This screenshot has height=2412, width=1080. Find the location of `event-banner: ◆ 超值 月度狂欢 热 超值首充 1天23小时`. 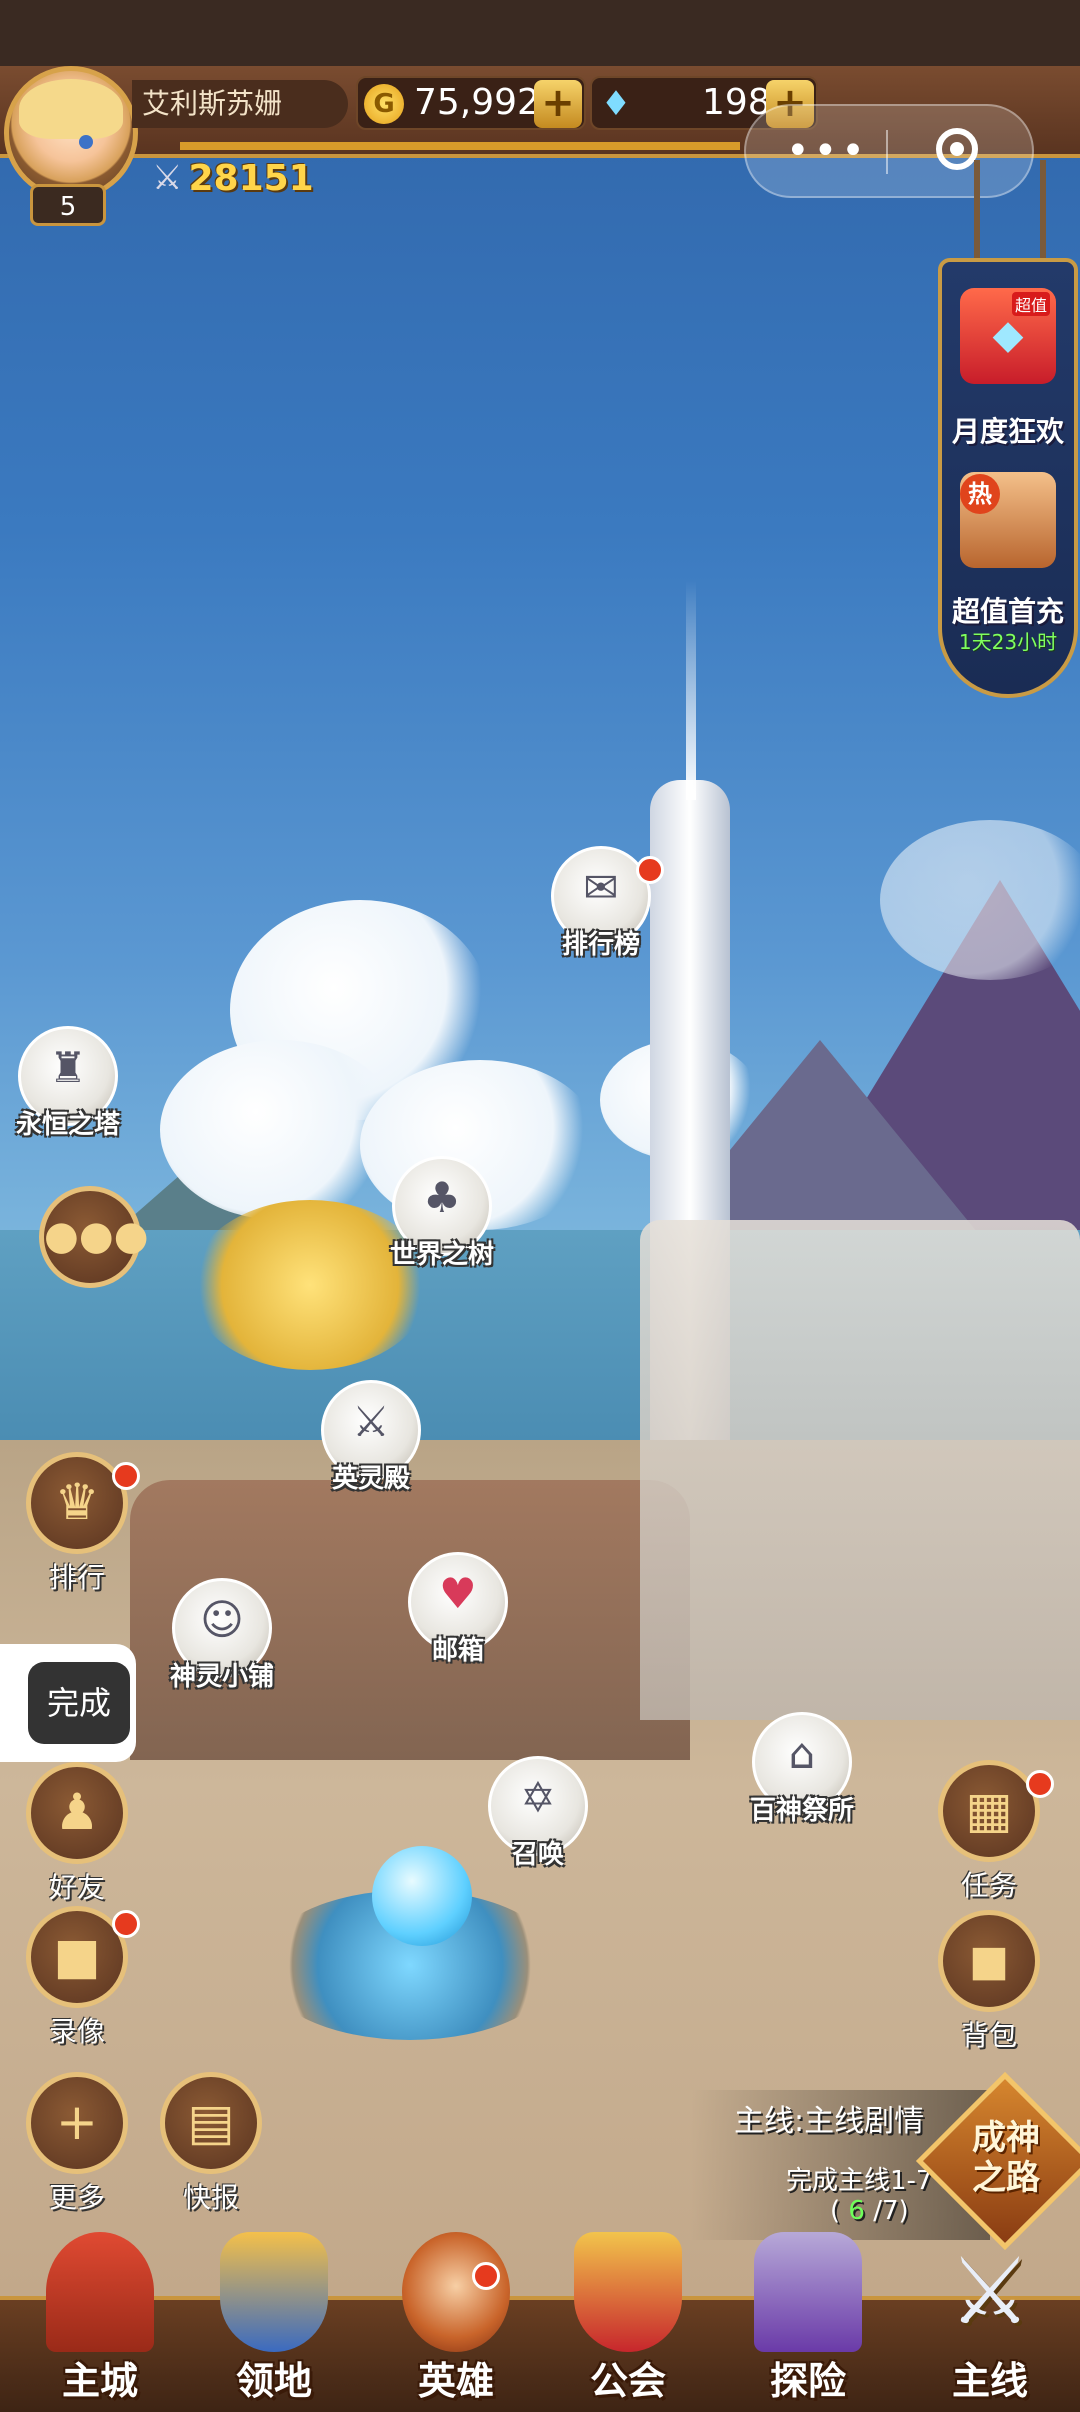

event-banner: ◆ 超值 月度狂欢 热 超值首充 1天23小时 is located at coordinates (1008, 478).